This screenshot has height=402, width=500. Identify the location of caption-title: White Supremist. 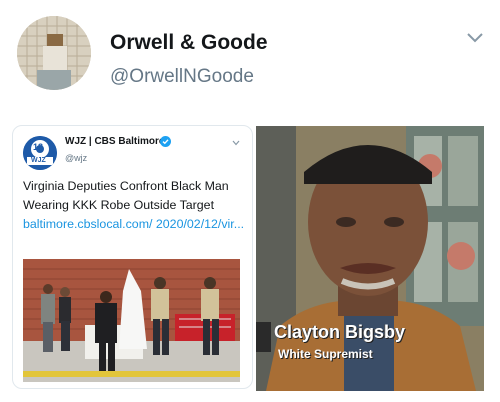
(325, 354).